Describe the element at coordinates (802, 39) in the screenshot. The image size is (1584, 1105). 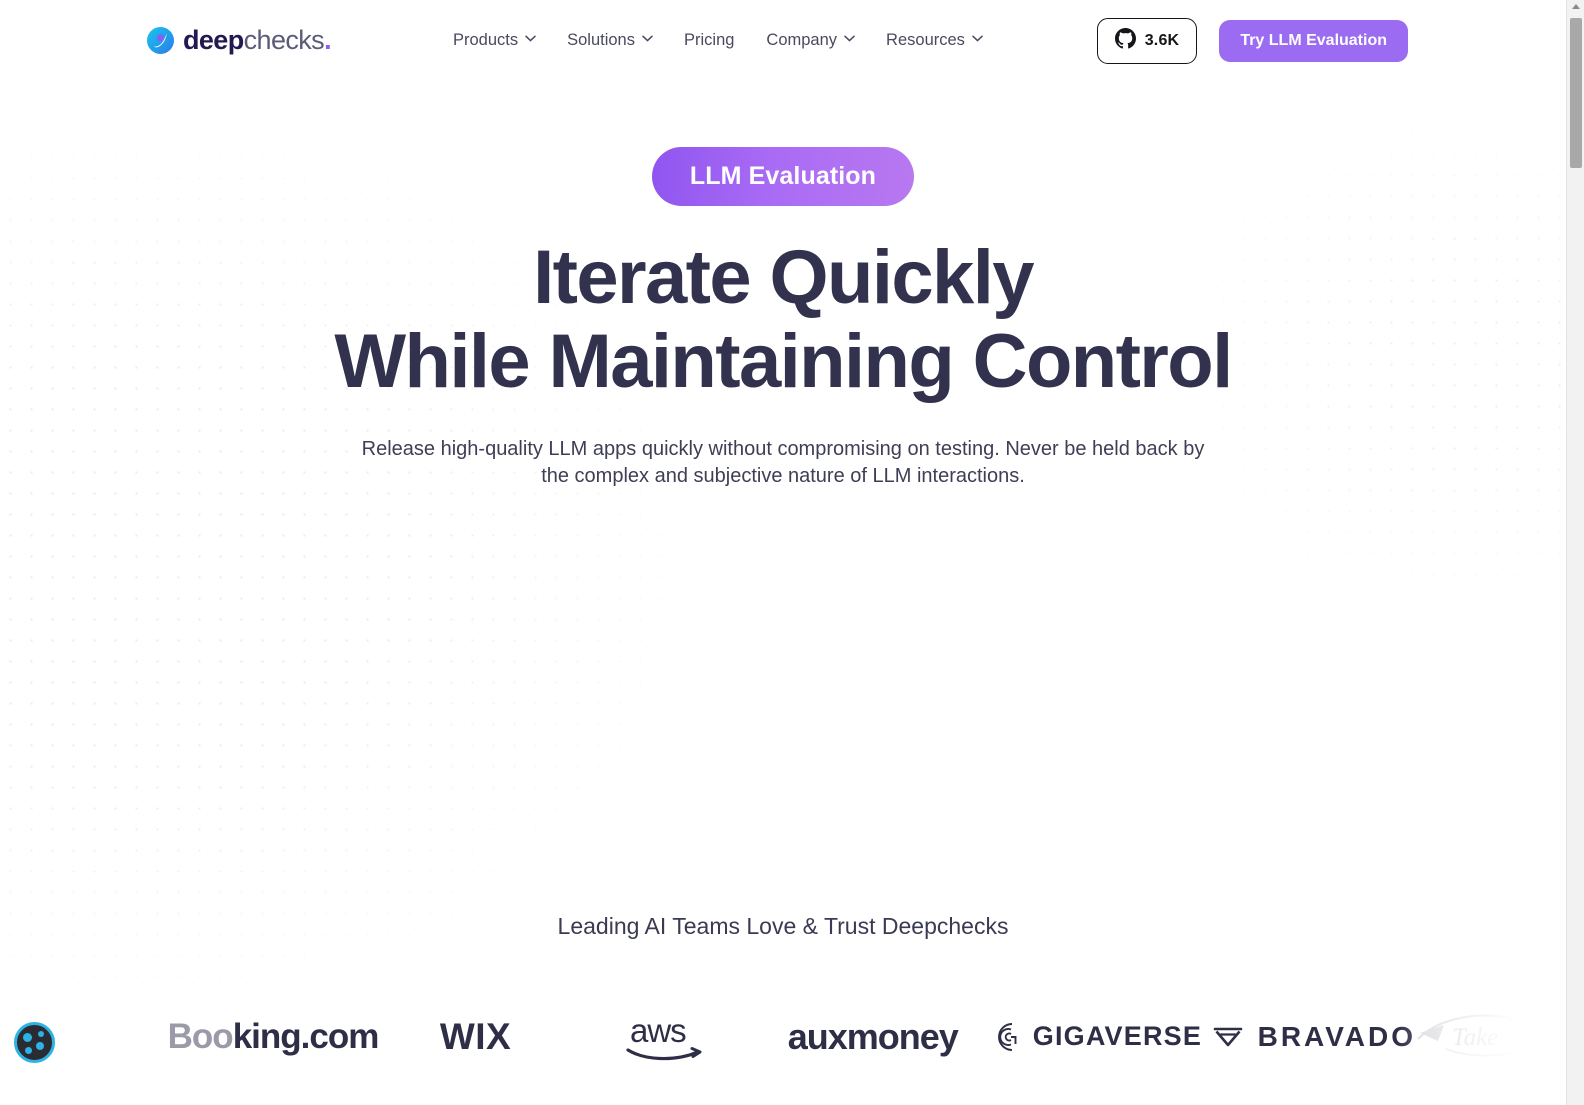
I see `nav-item-company-label: Company` at that location.